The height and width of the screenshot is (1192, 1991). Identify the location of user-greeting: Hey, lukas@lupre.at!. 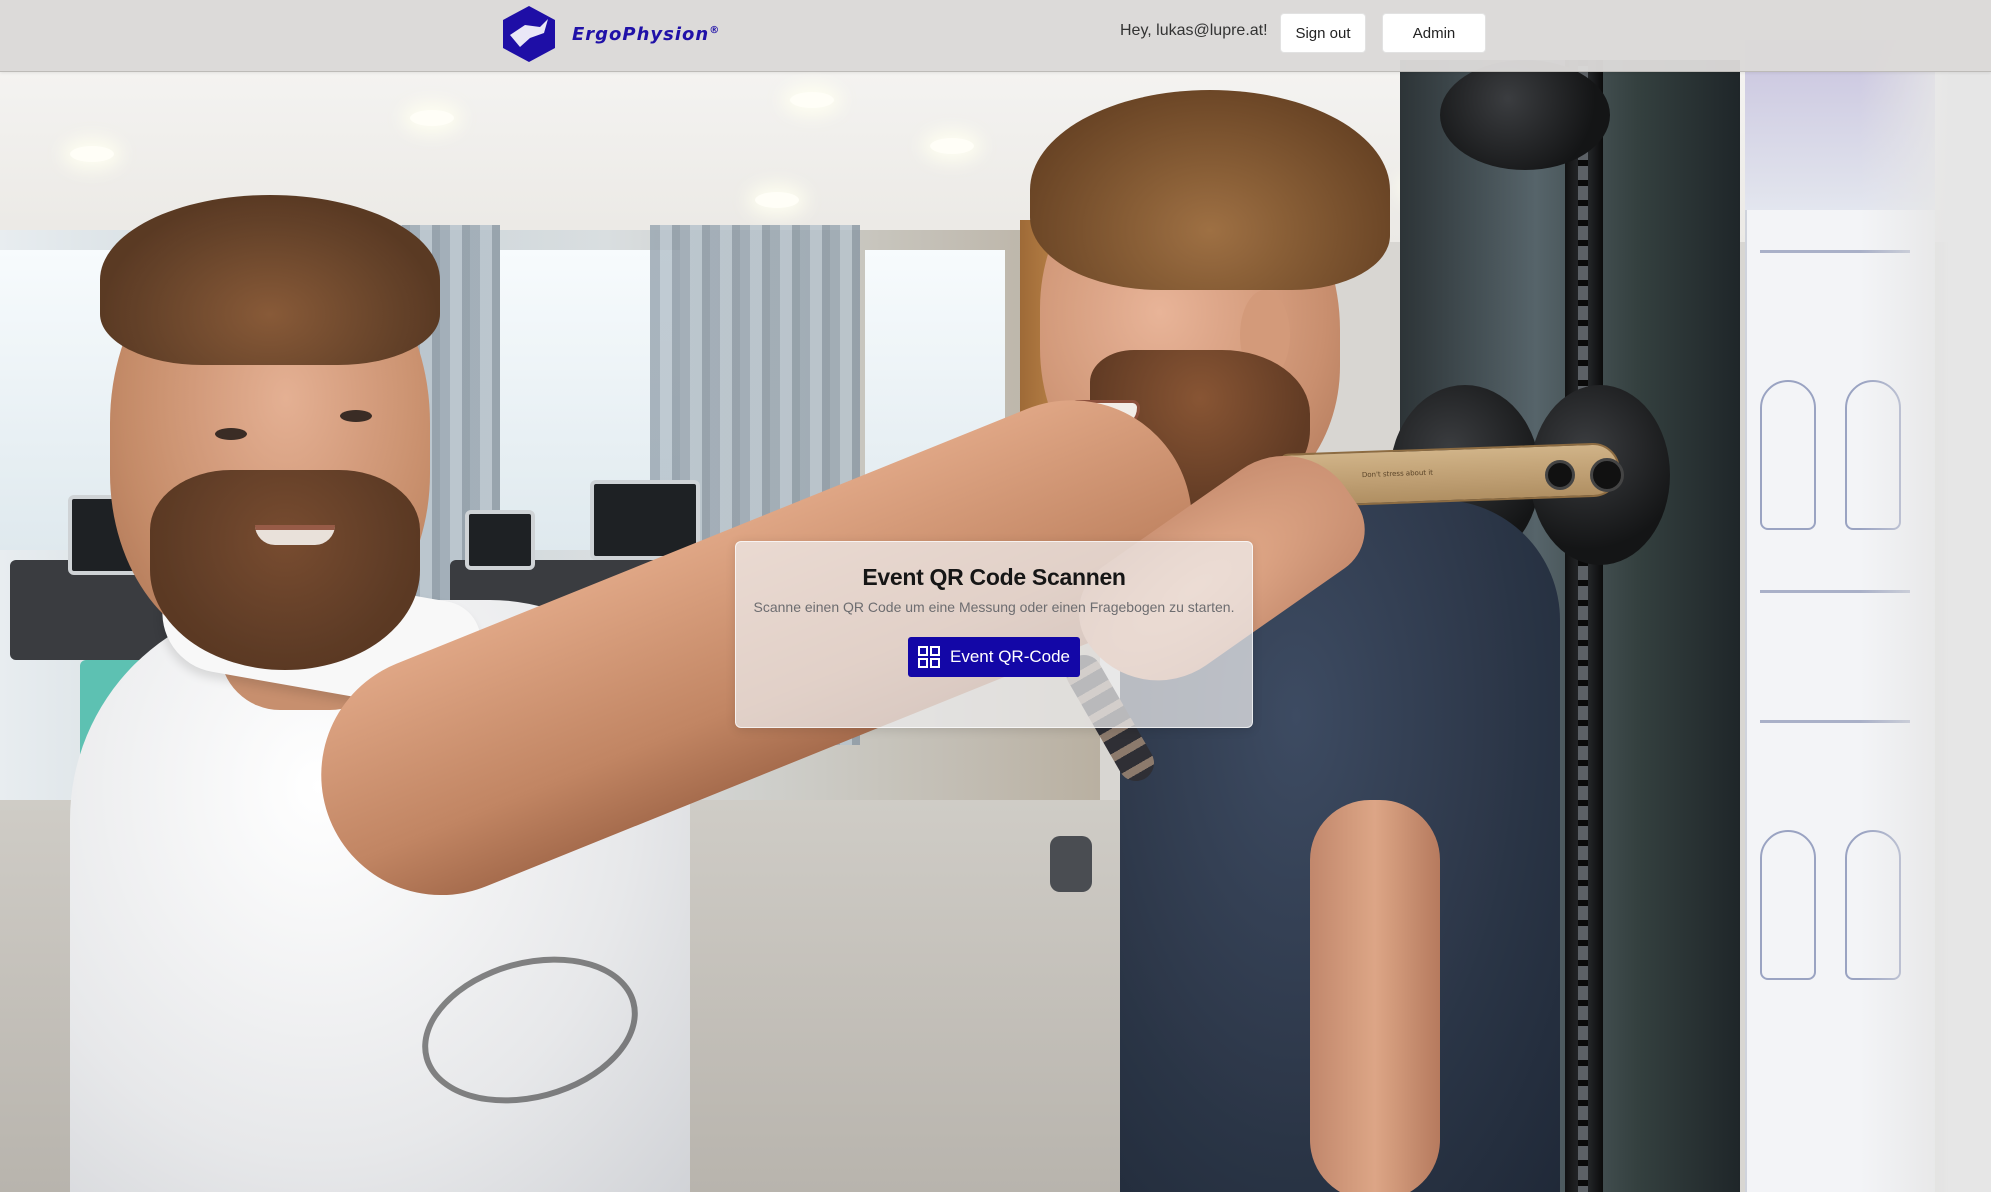
(1194, 30).